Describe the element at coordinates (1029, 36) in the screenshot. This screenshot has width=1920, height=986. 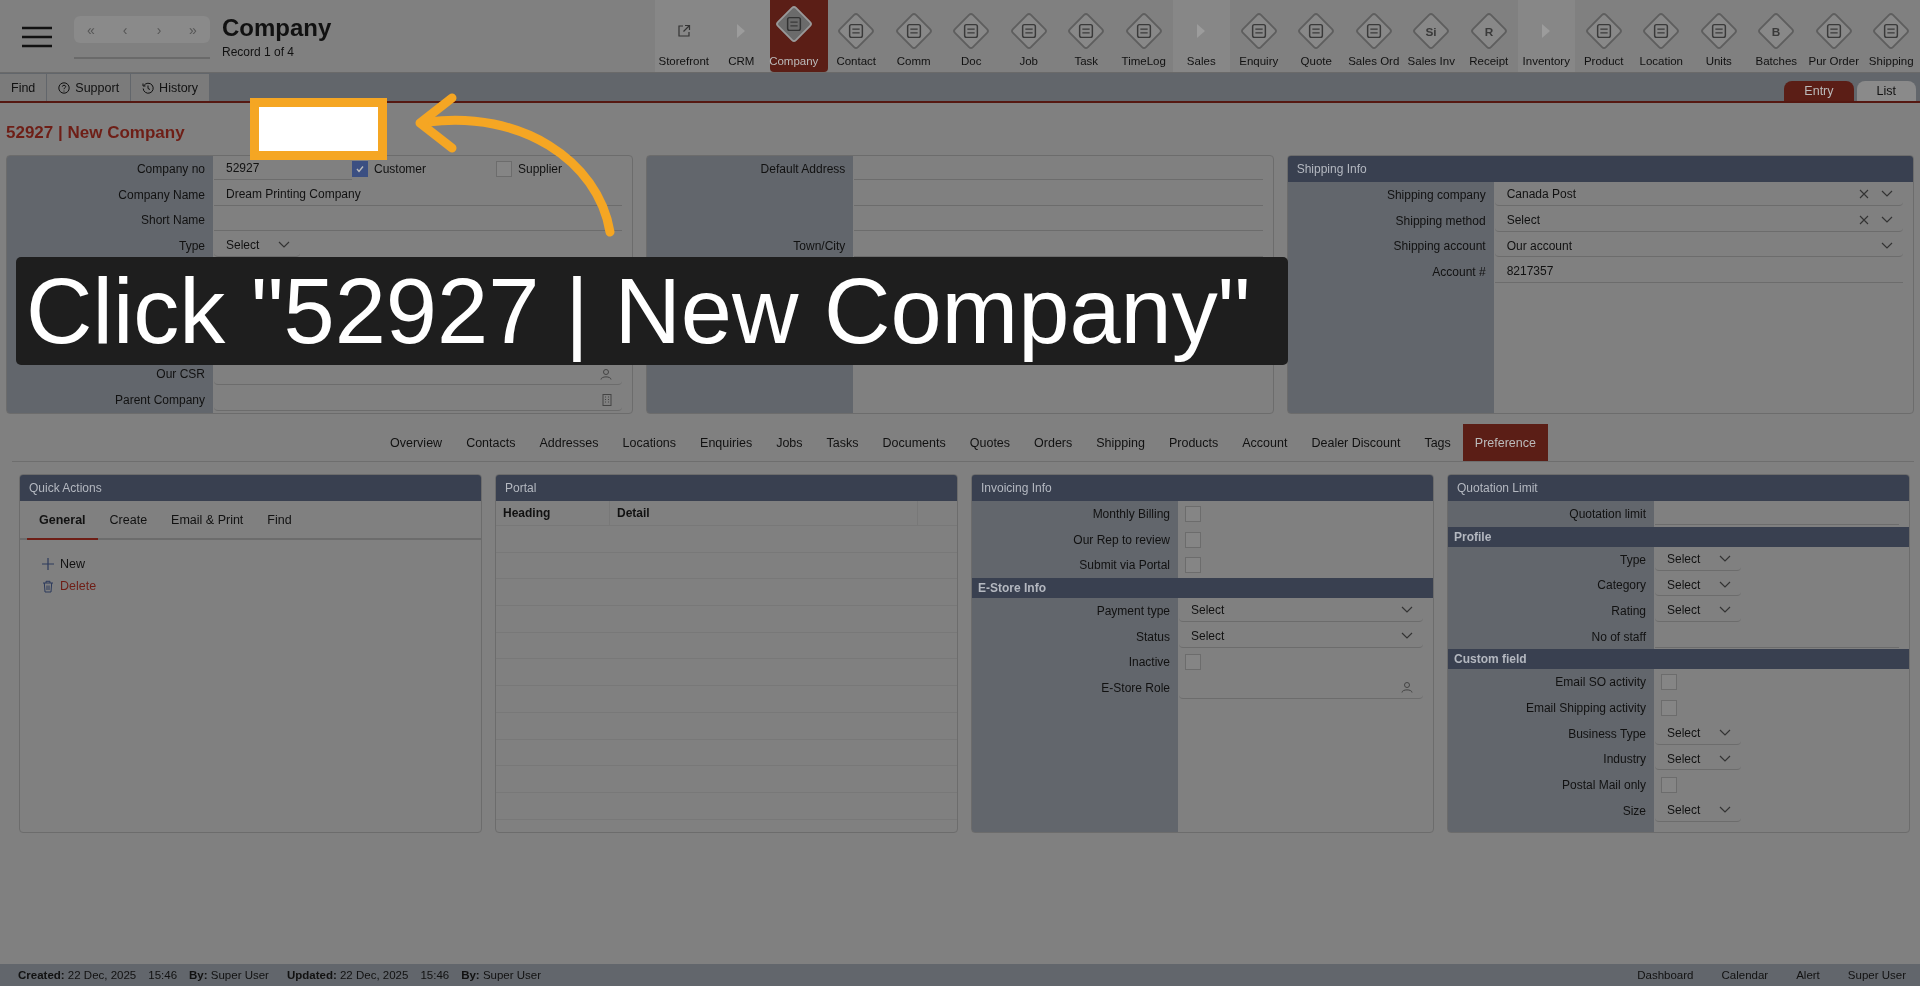
I see `module-button: Job` at that location.